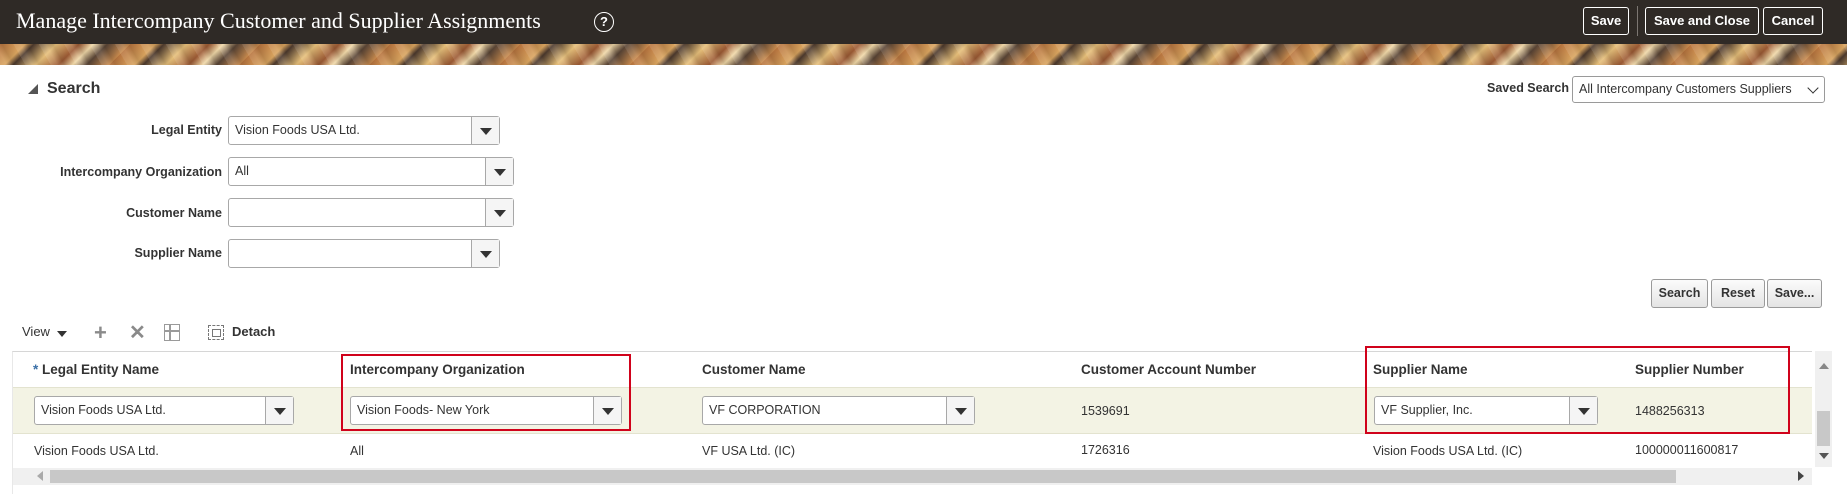 The width and height of the screenshot is (1847, 494). Describe the element at coordinates (863, 476) in the screenshot. I see `horizontal-scrollbar-thumb` at that location.